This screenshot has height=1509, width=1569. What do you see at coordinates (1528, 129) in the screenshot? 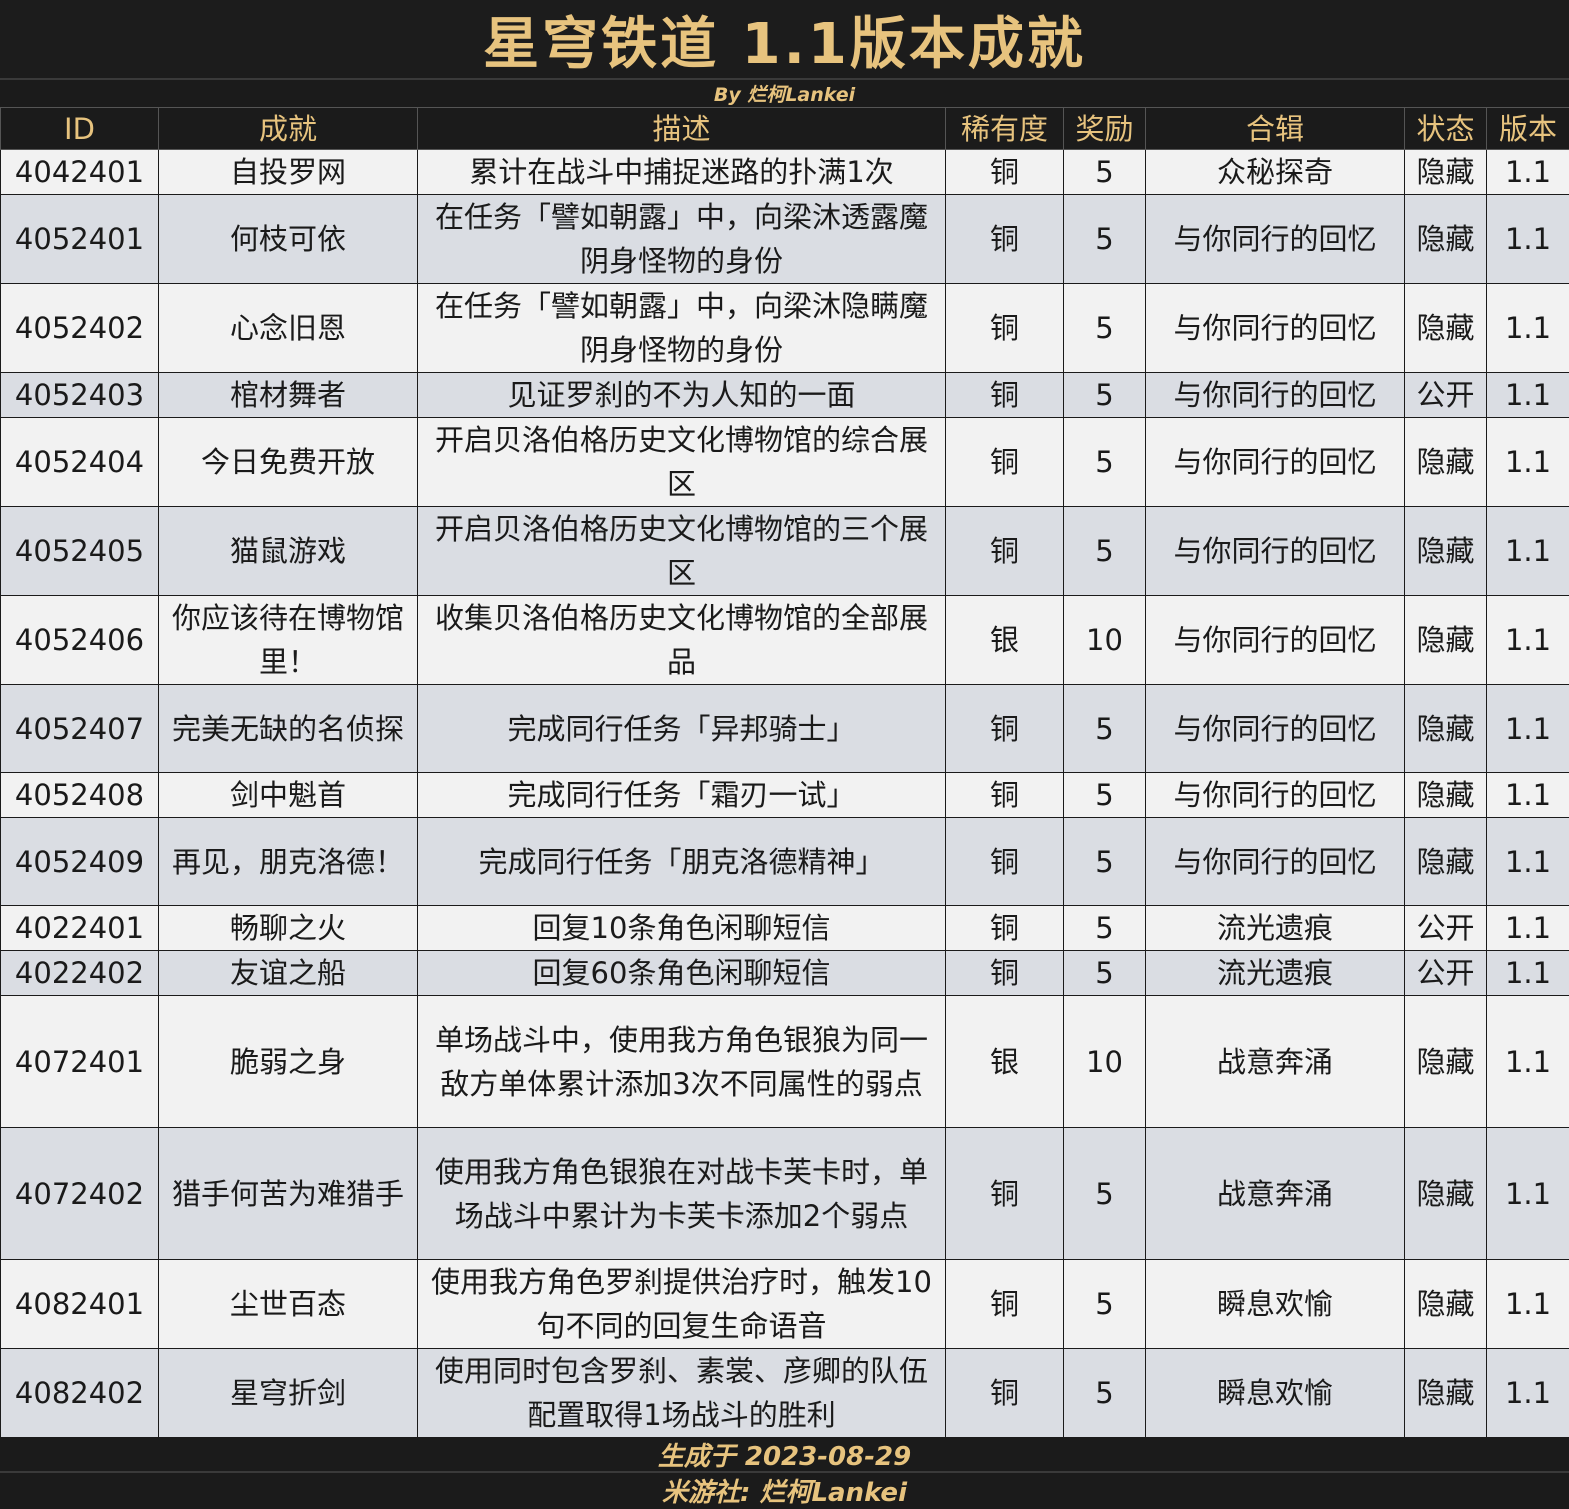
I see `column-header-version: 版本` at bounding box center [1528, 129].